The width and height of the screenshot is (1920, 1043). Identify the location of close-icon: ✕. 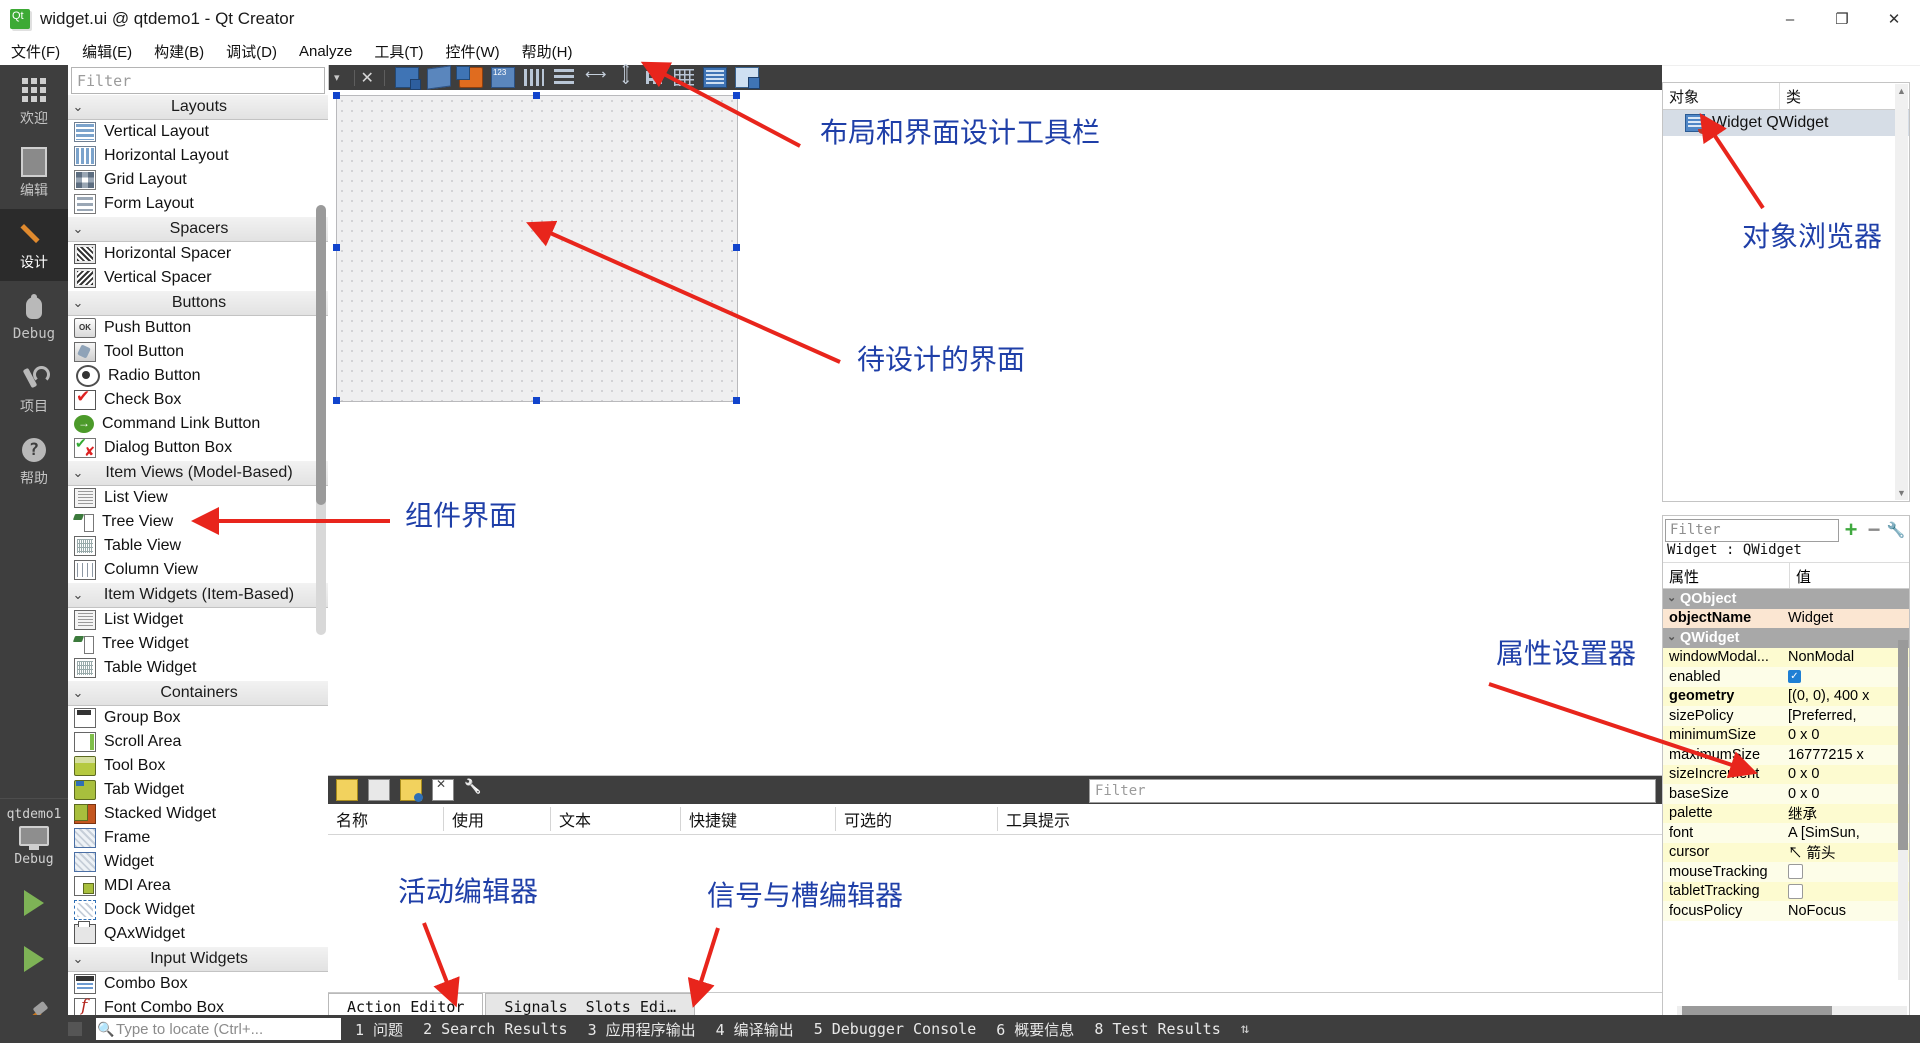
(367, 78).